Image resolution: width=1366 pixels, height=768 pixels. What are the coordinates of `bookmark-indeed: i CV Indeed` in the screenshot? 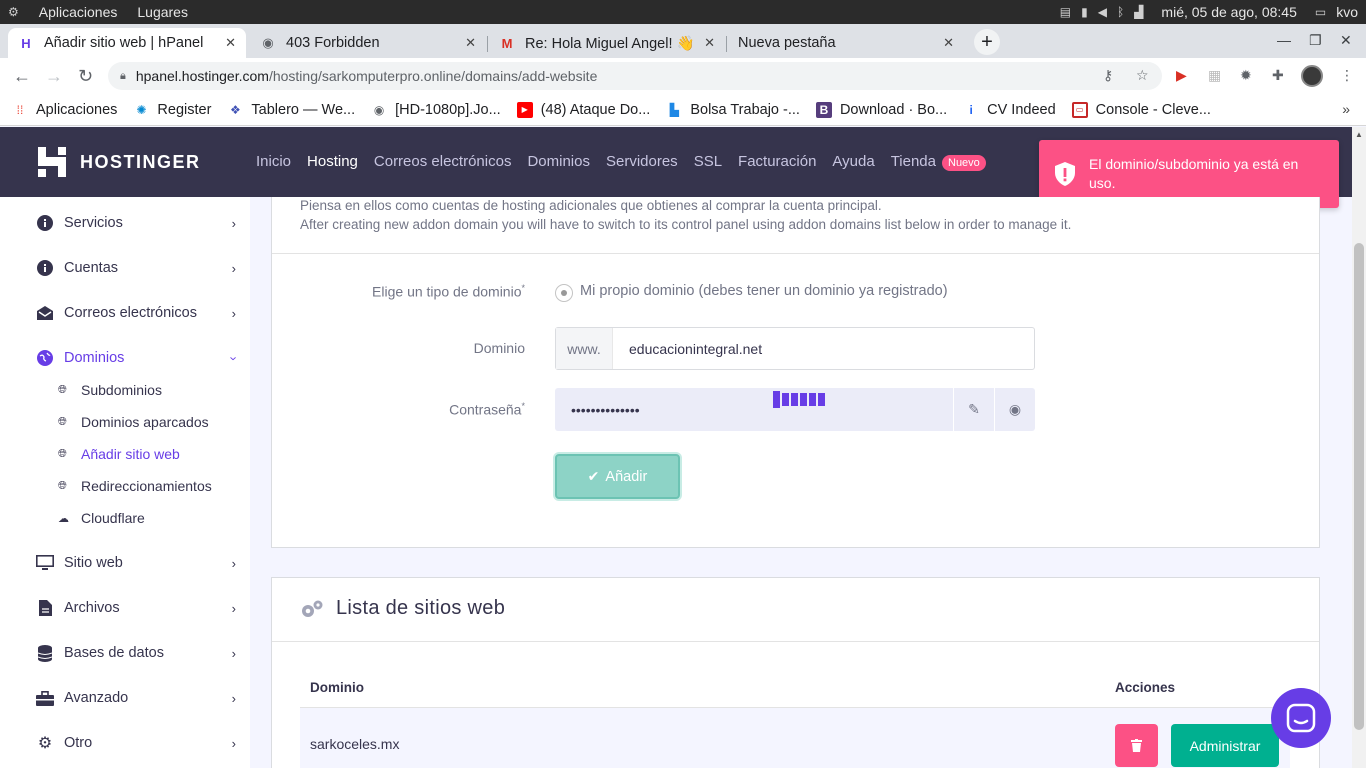 It's located at (1009, 110).